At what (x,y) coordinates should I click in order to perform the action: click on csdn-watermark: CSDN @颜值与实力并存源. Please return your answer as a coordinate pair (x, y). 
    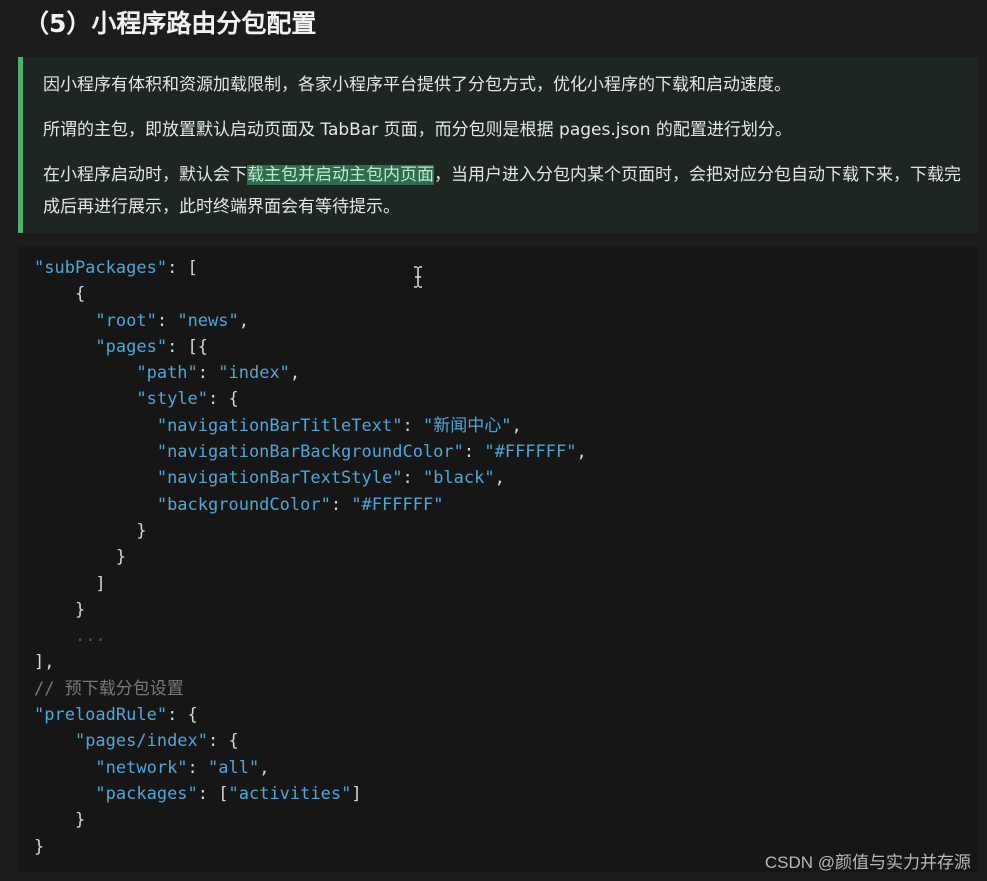
    Looking at the image, I should click on (867, 862).